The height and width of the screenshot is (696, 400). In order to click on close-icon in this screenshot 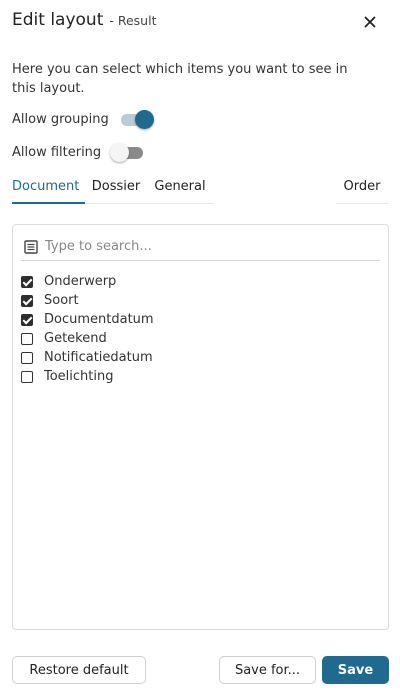, I will do `click(370, 22)`.